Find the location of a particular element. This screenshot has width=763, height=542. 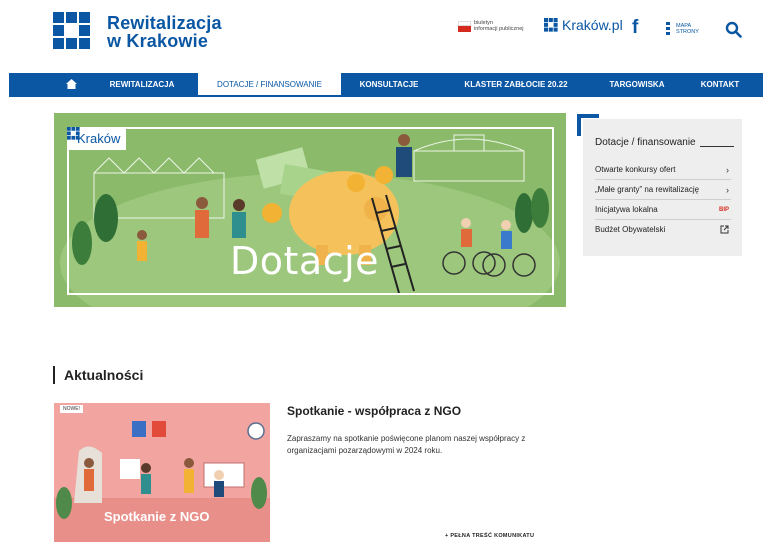

sidebar-item-konkursy: Otwarte konkursy ofert › is located at coordinates (663, 170).